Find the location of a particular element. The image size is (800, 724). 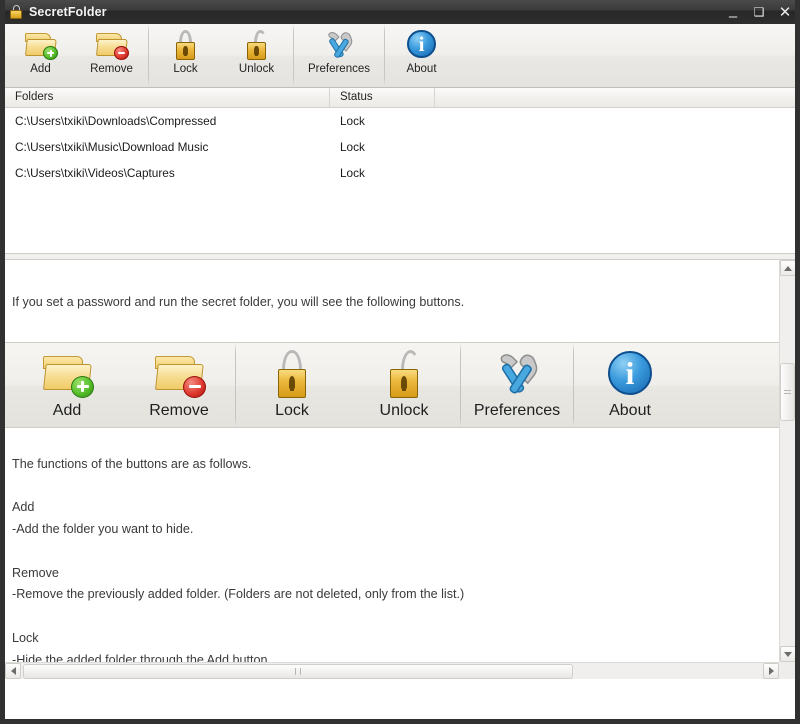

chevron-down-icon is located at coordinates (788, 654).